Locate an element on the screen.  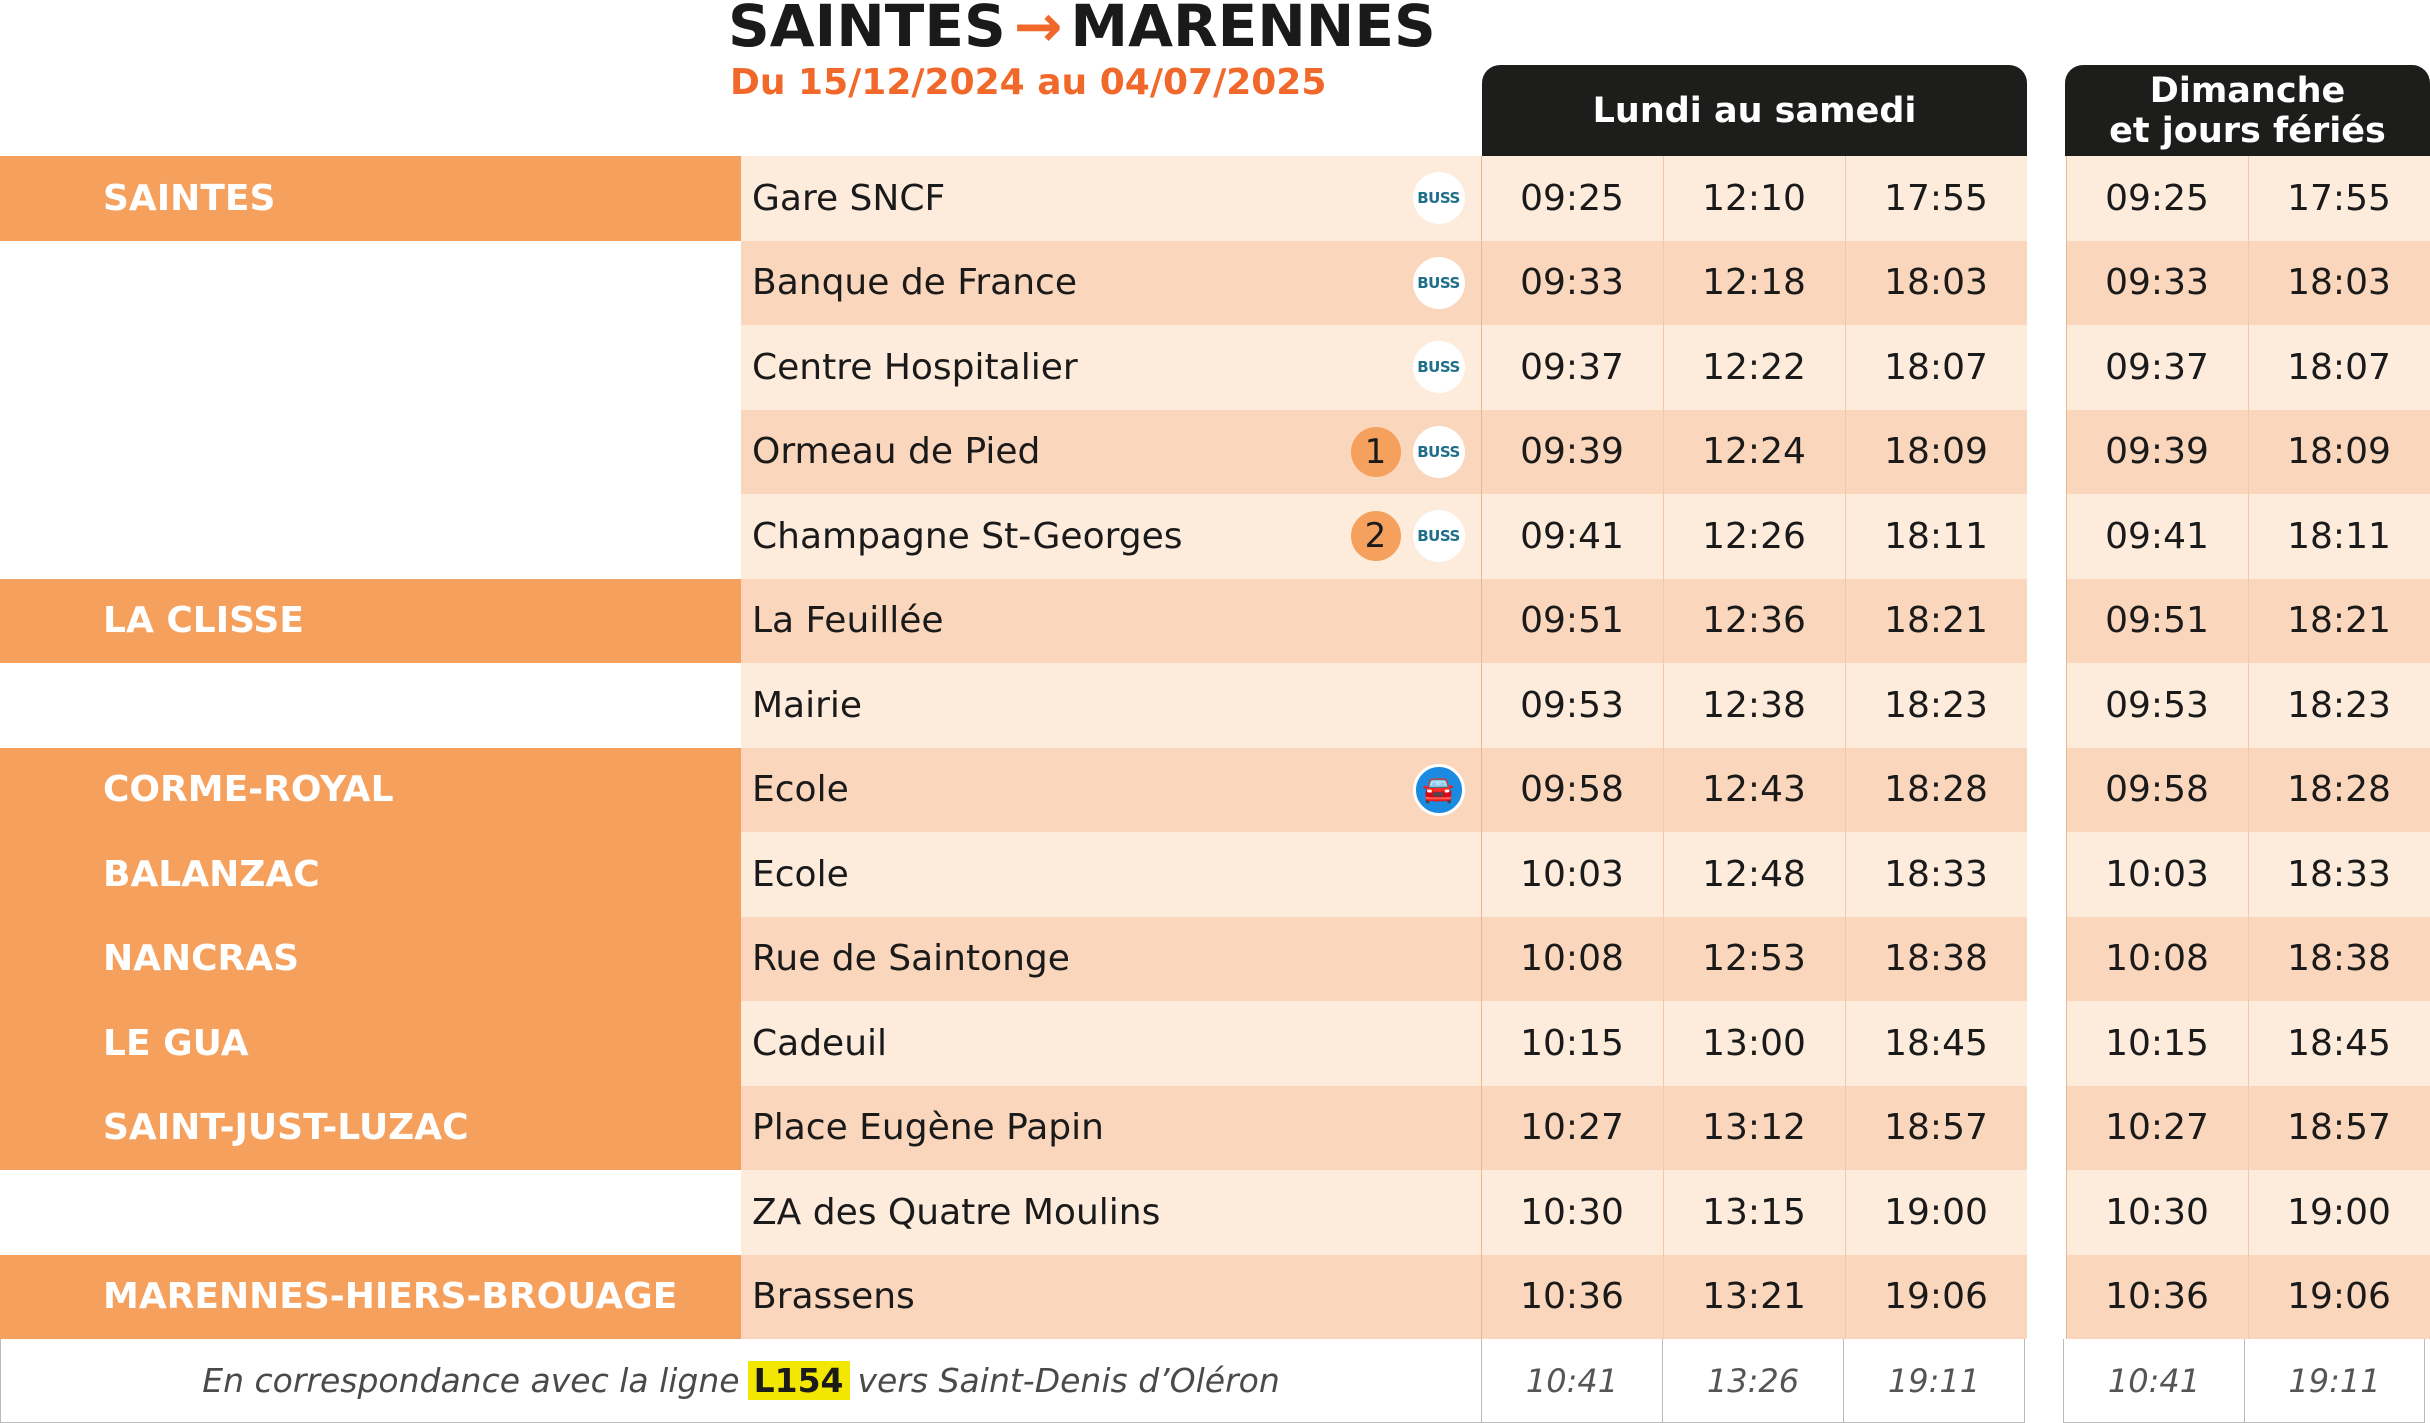
departure-time: 12:48 is located at coordinates (1753, 874).